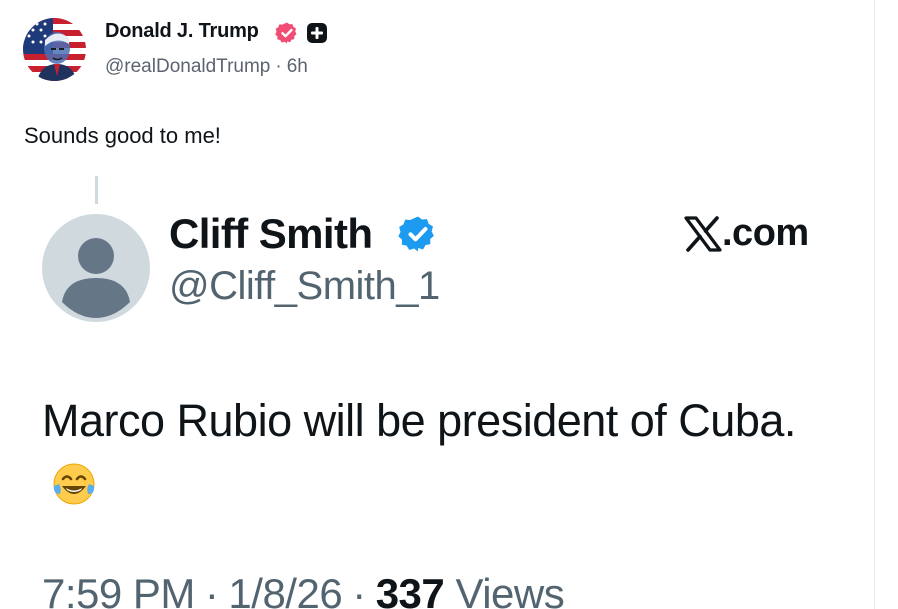  What do you see at coordinates (118, 589) in the screenshot?
I see `embedded-tweet-time: 7:59 PM` at bounding box center [118, 589].